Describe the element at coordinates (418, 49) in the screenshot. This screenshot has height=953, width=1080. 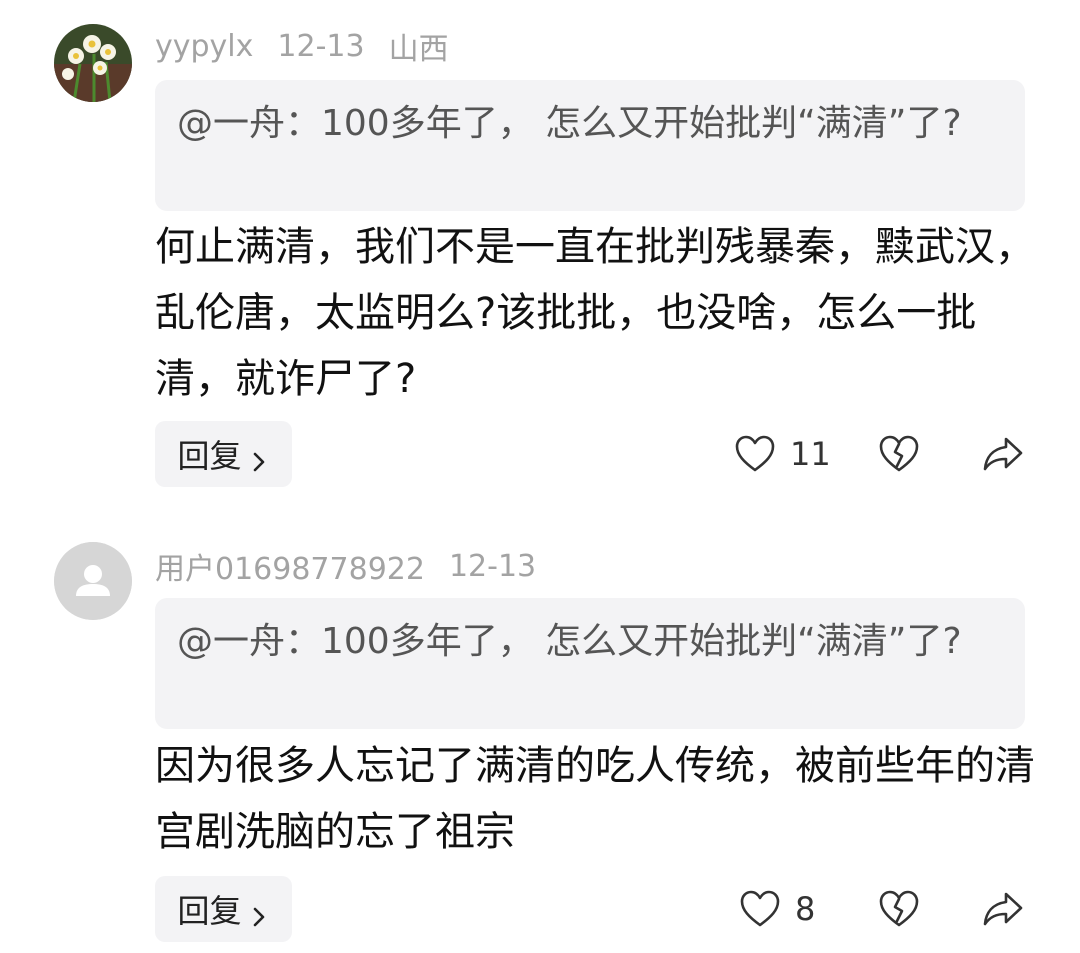
I see `comment-location: 山西` at that location.